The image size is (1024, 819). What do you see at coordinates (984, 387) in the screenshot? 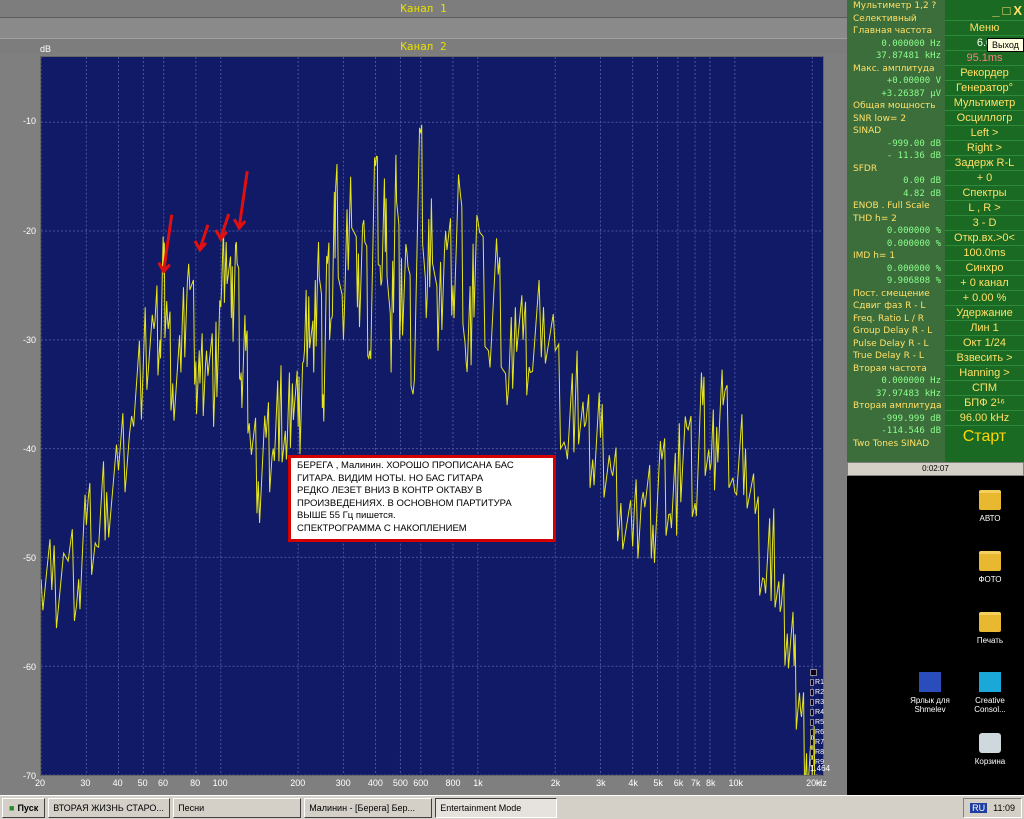
I see `menu-item: СПМ` at bounding box center [984, 387].